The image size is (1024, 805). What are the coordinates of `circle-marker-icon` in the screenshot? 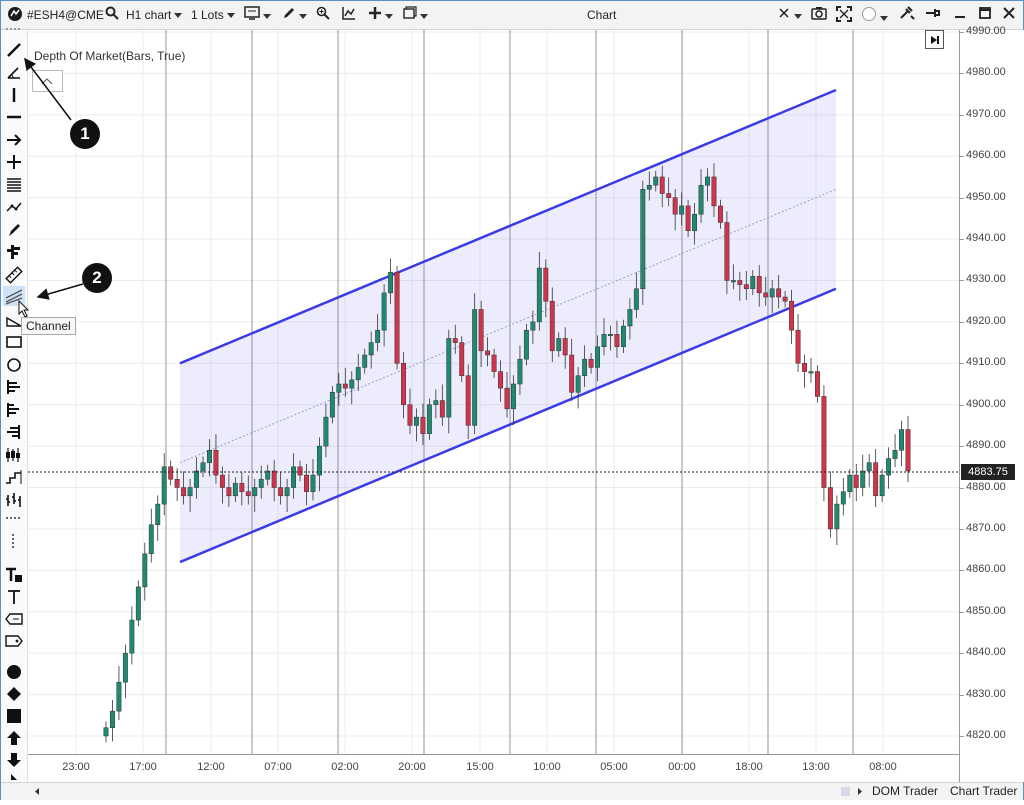 It's located at (14, 672).